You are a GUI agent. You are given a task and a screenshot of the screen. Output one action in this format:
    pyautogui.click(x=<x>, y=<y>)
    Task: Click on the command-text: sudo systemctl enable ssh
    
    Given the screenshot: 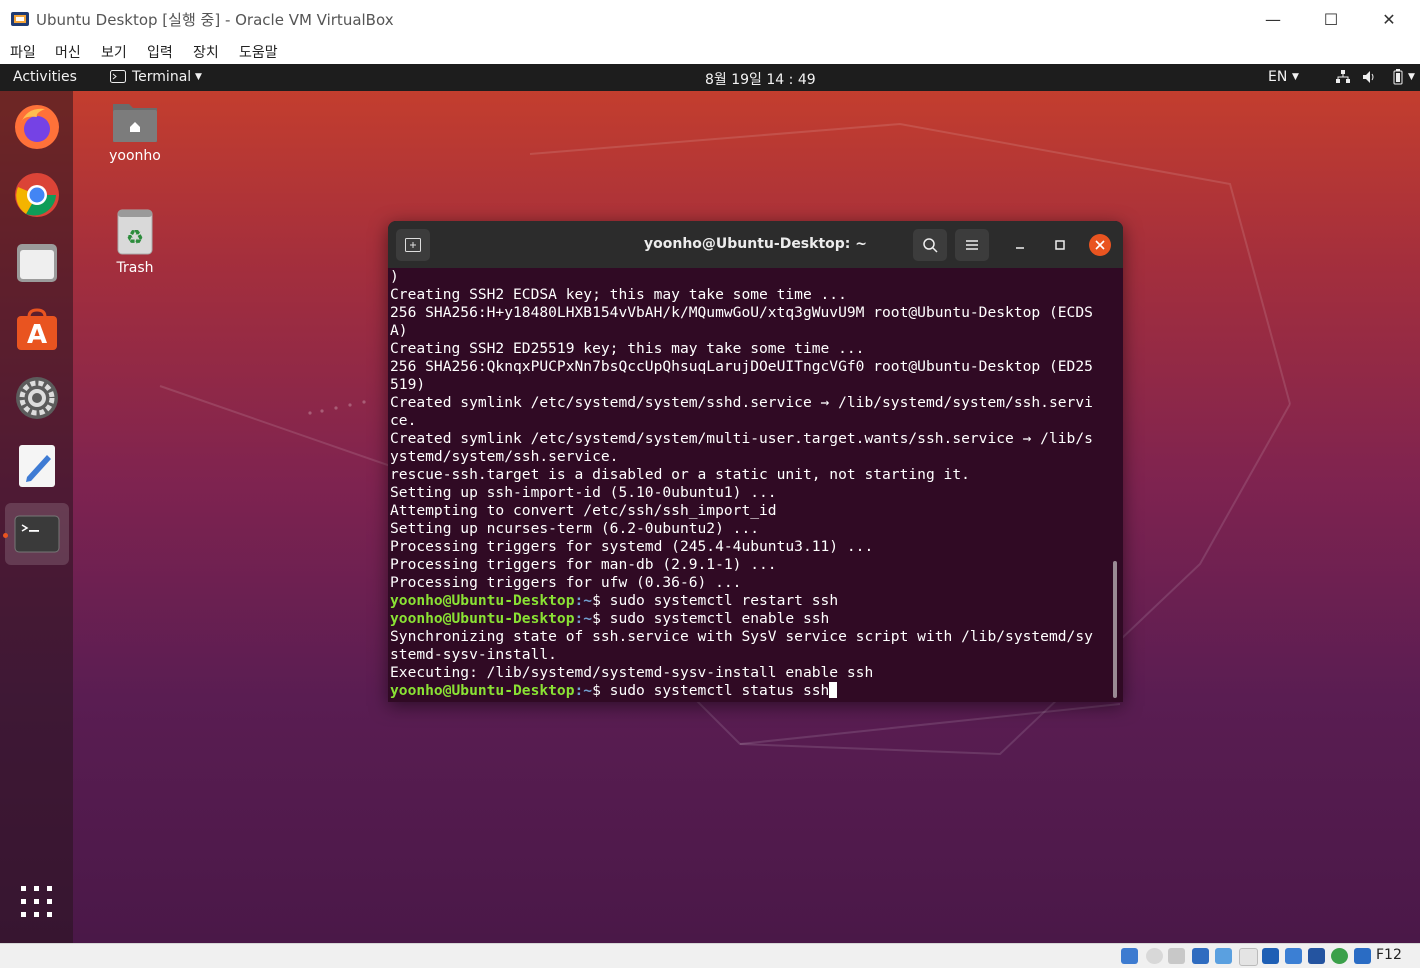 What is the action you would take?
    pyautogui.click(x=719, y=618)
    